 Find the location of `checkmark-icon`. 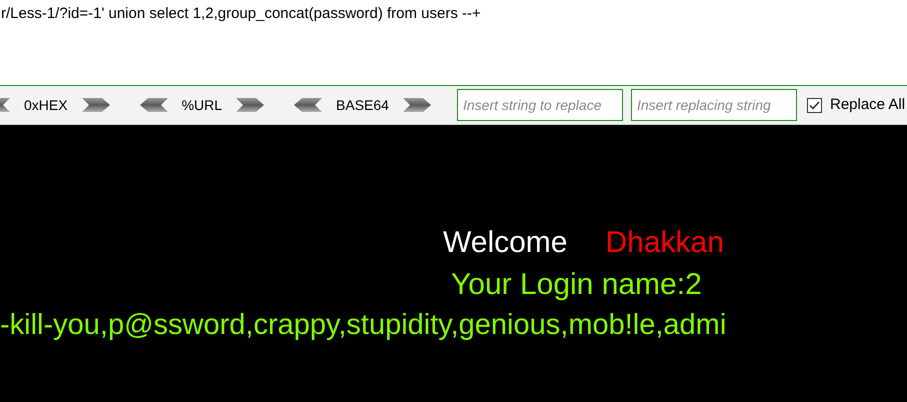

checkmark-icon is located at coordinates (814, 105).